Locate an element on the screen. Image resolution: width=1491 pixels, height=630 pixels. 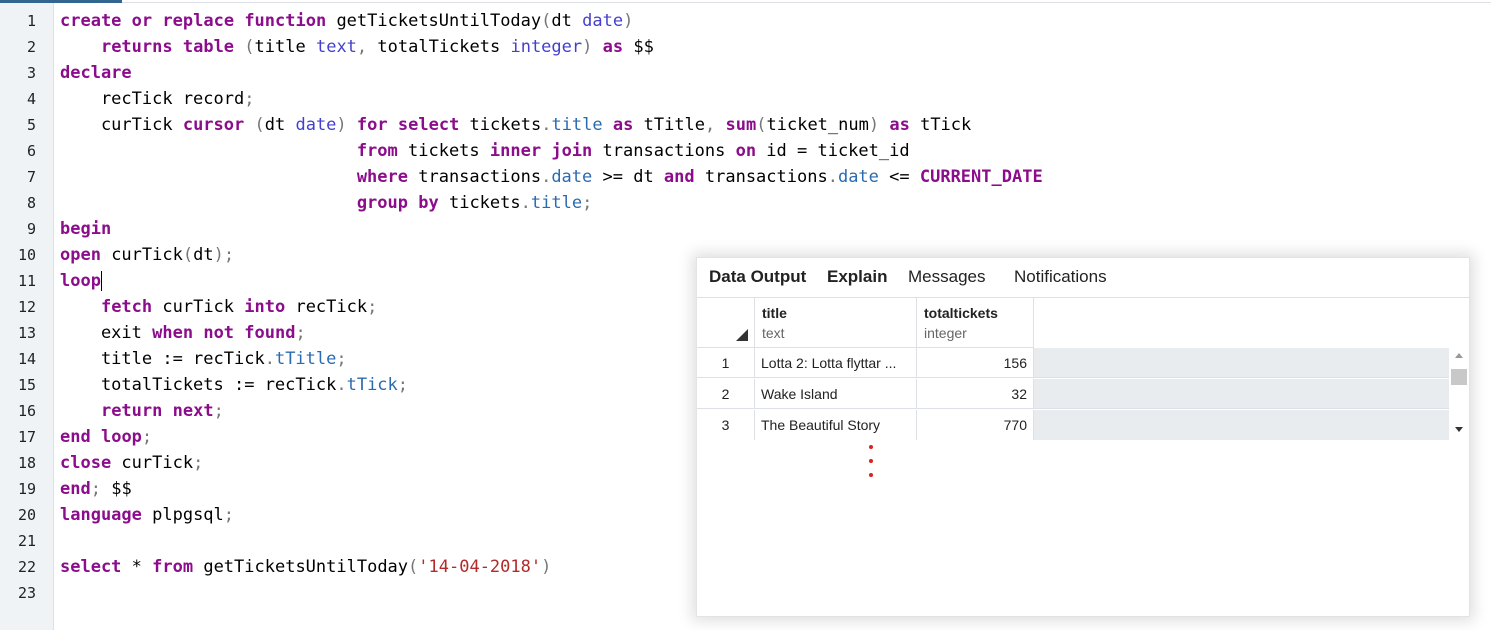
code-token: where is located at coordinates (382, 177).